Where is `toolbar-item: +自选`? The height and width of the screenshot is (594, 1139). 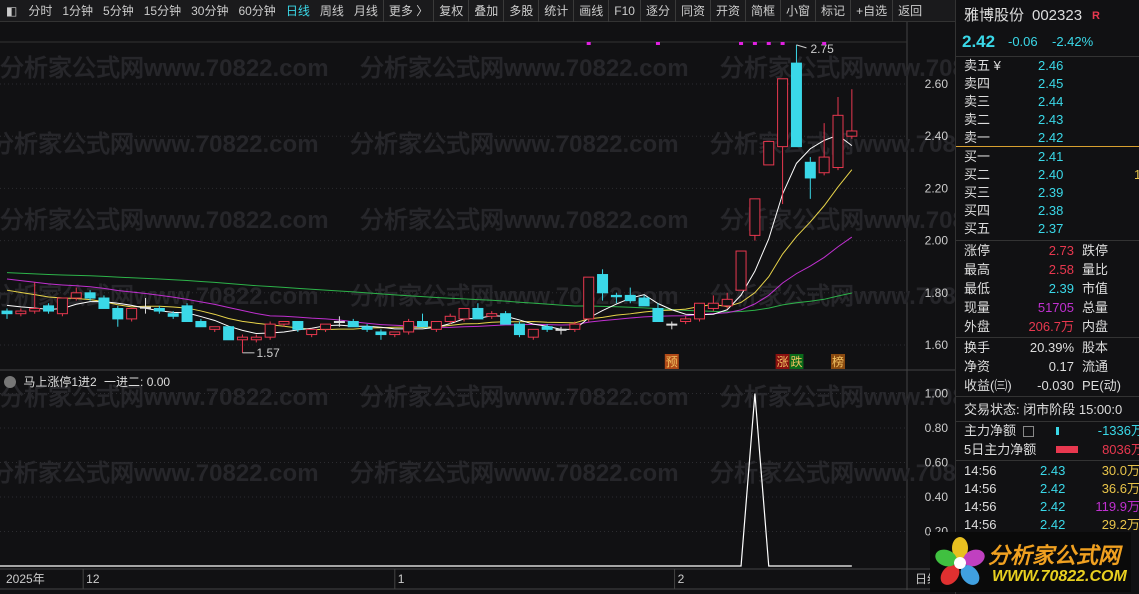 toolbar-item: +自选 is located at coordinates (871, 11).